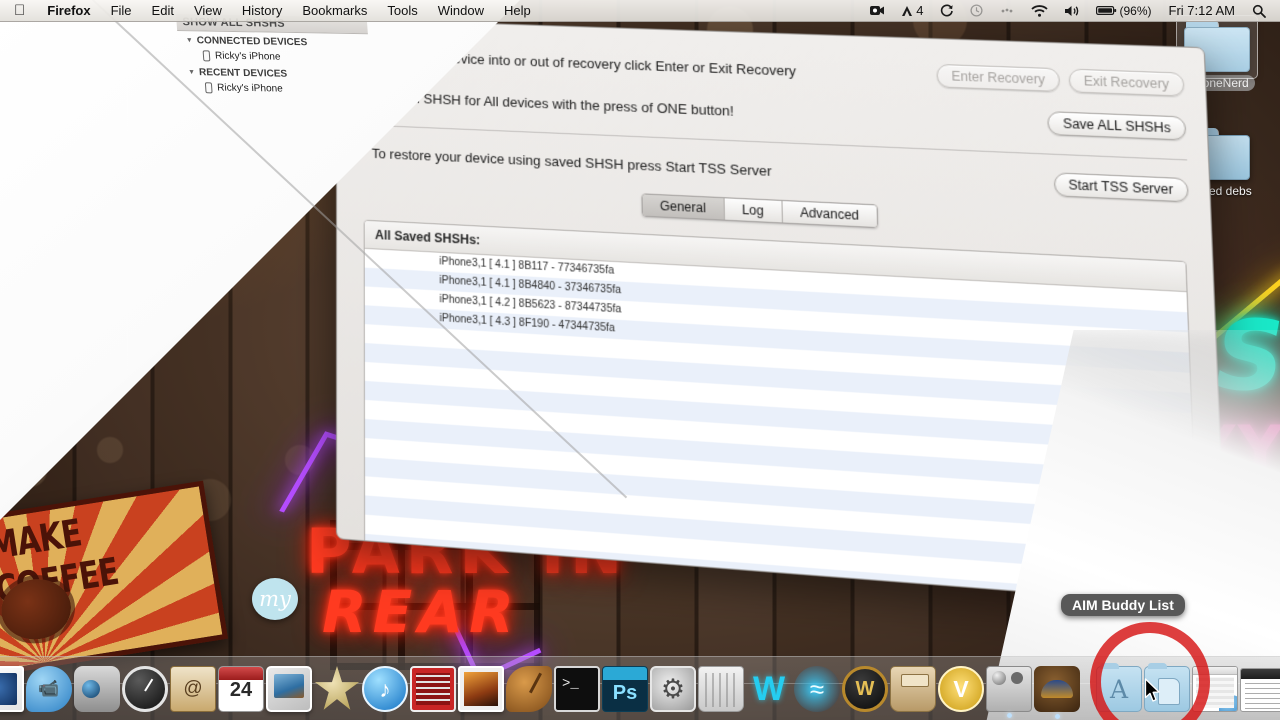  I want to click on ichat-badge-icon, so click(1227, 702).